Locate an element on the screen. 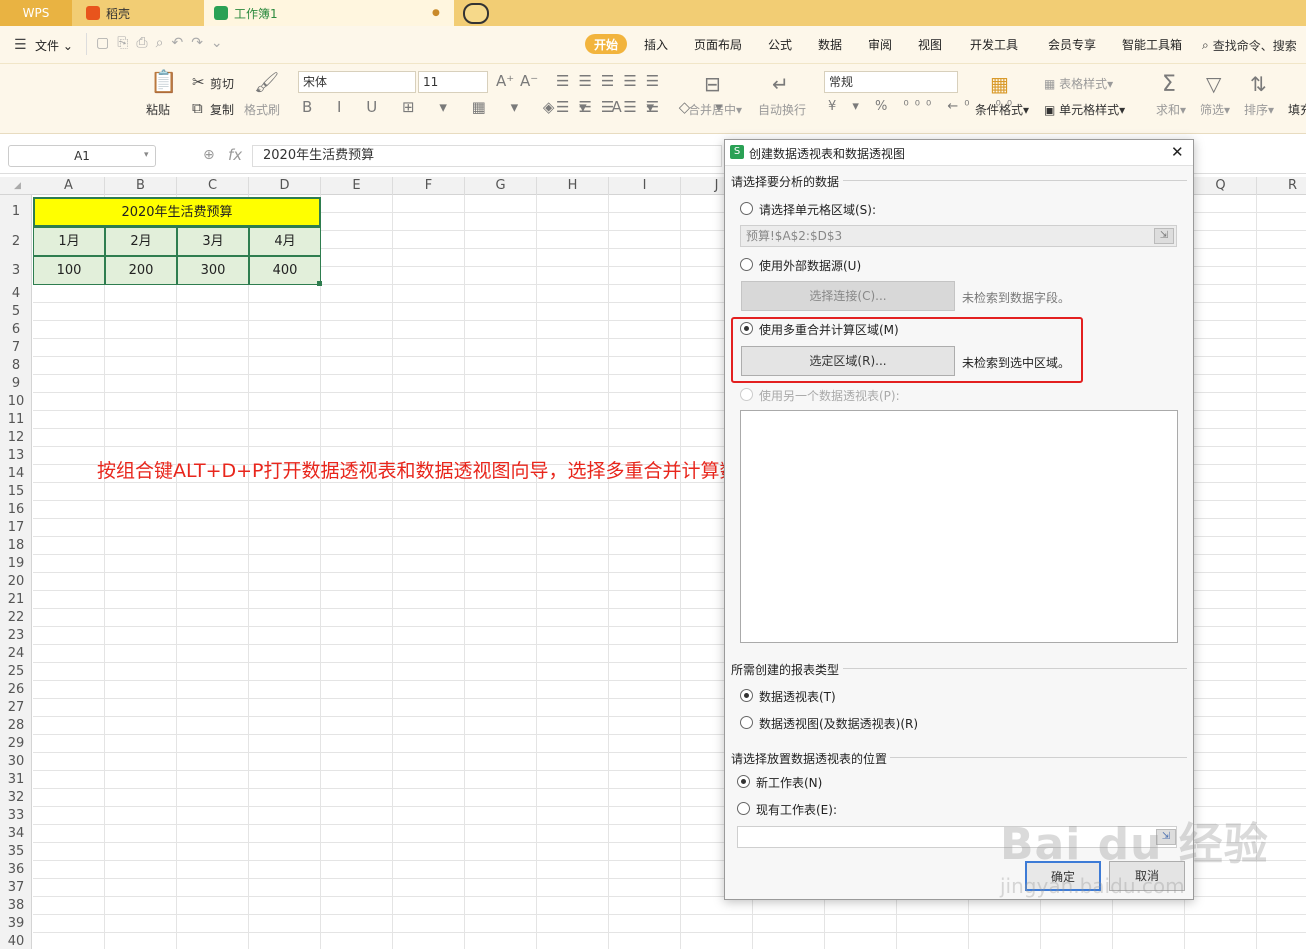 This screenshot has height=951, width=1306. row-header-30: 30 is located at coordinates (16, 762).